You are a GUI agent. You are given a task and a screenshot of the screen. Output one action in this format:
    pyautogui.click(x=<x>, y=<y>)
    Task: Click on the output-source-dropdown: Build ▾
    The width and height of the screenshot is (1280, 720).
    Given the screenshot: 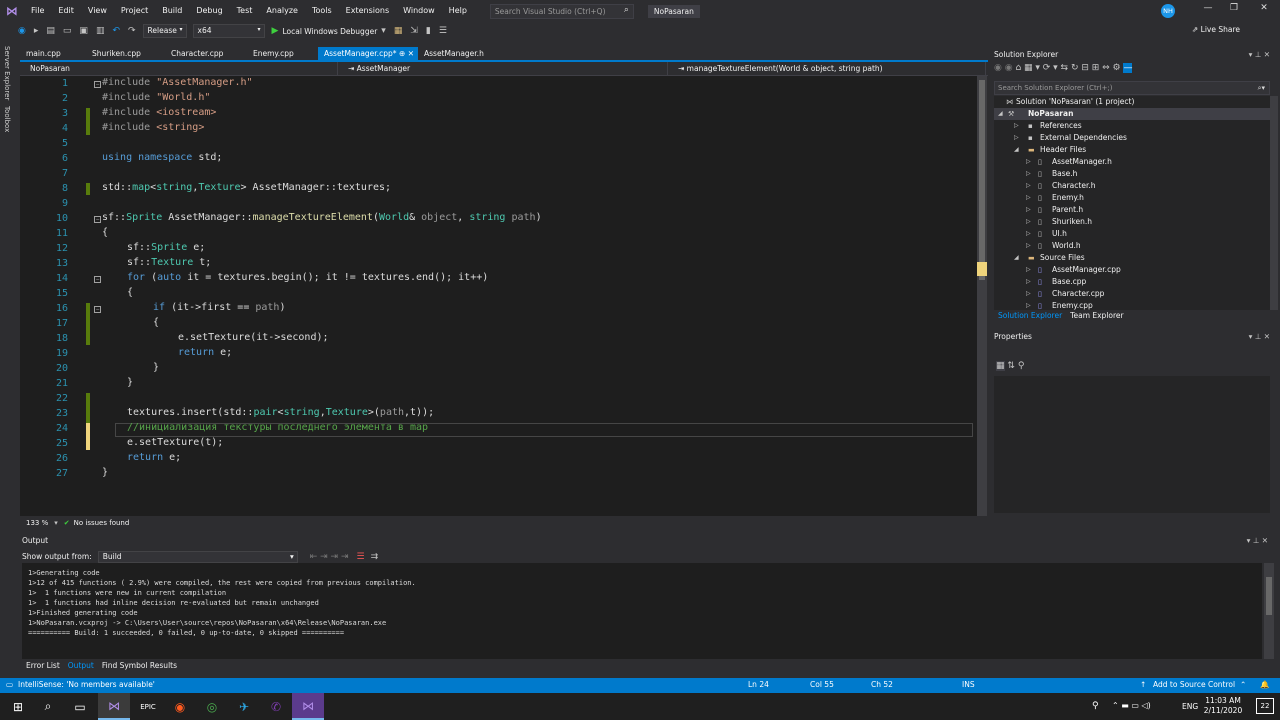 What is the action you would take?
    pyautogui.click(x=197, y=556)
    